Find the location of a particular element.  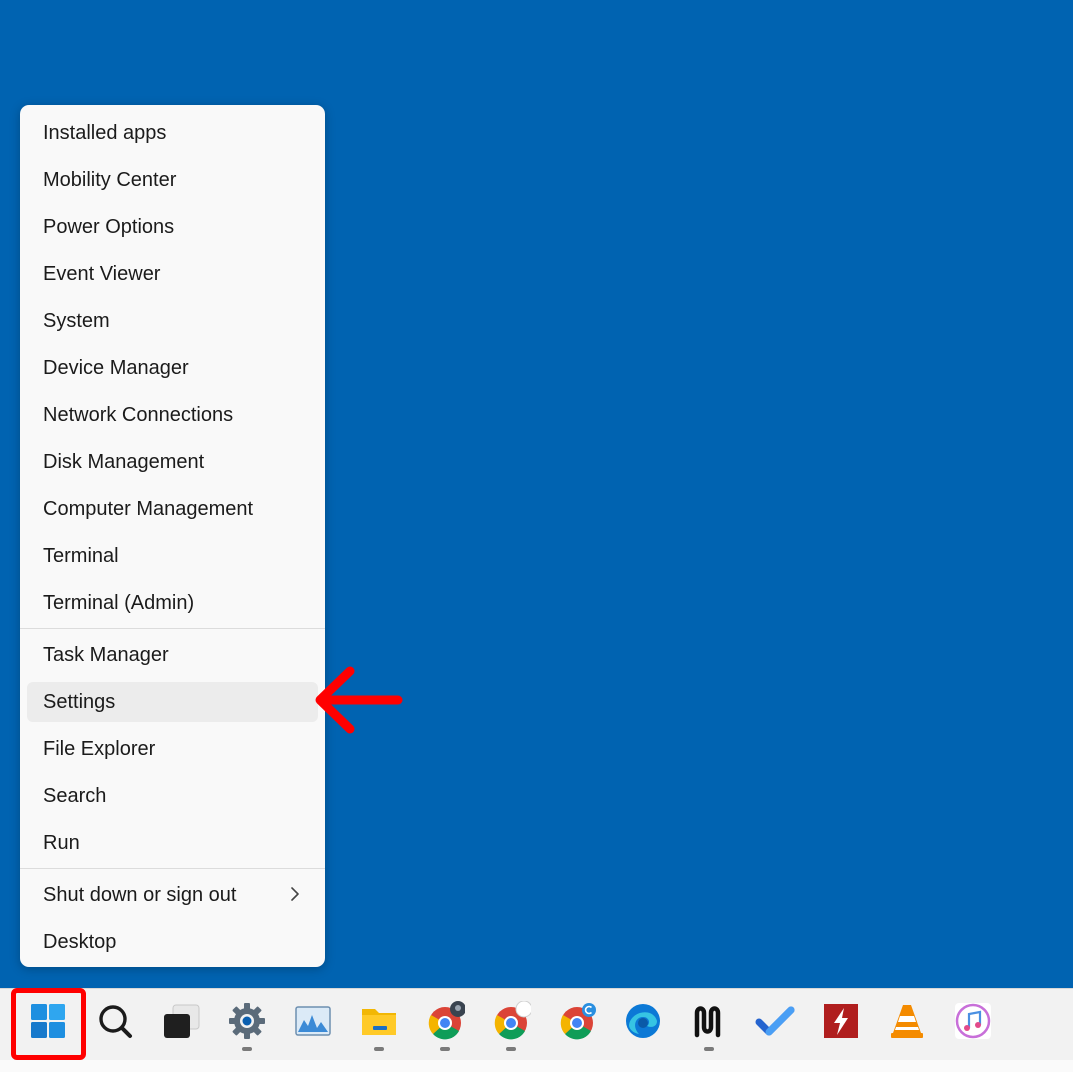

menu-item-label: Device Manager is located at coordinates (116, 367).